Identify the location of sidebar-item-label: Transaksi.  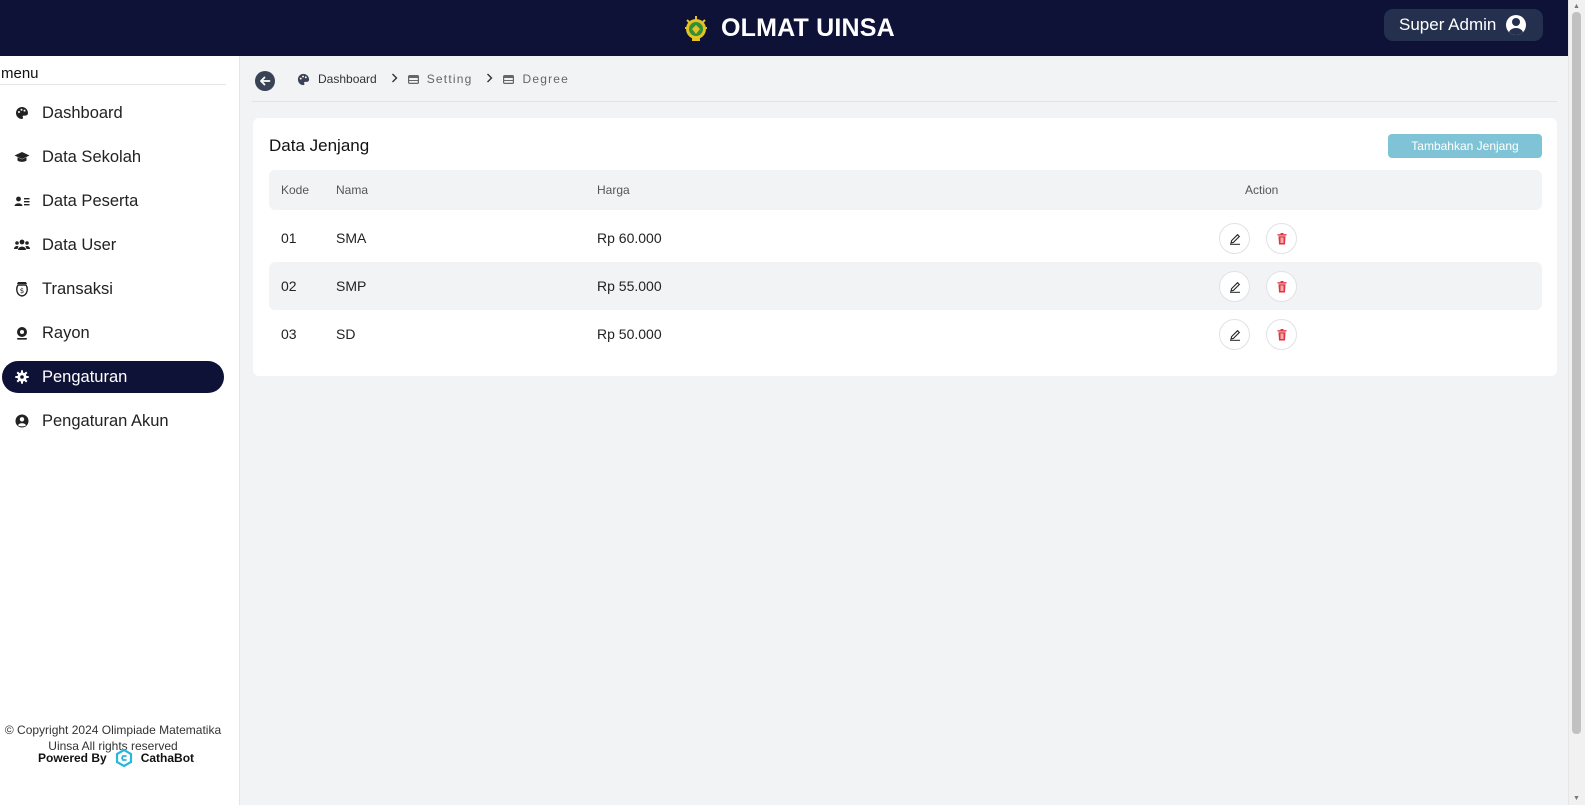
(77, 288).